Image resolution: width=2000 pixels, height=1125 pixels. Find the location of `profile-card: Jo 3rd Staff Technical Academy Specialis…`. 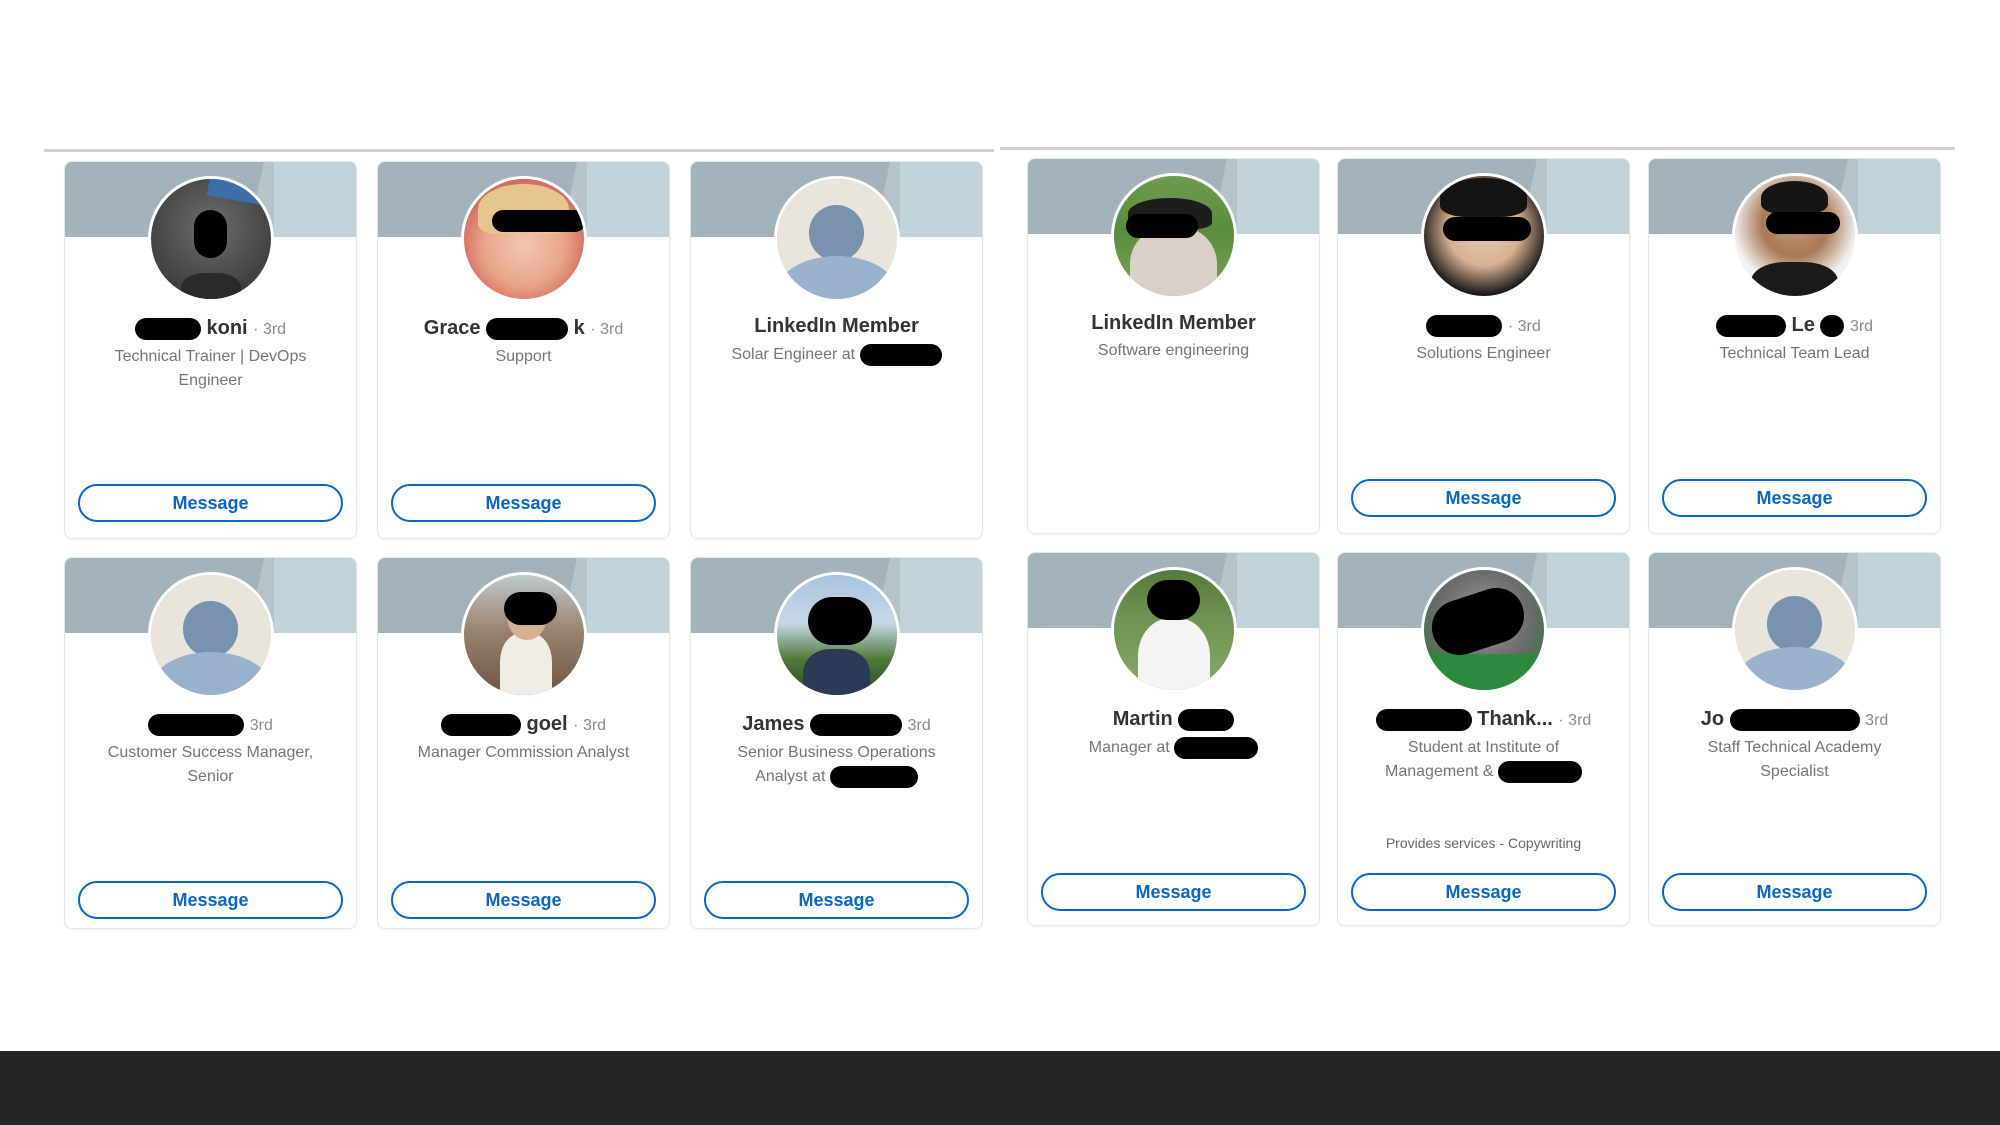

profile-card: Jo 3rd Staff Technical Academy Specialis… is located at coordinates (1794, 739).